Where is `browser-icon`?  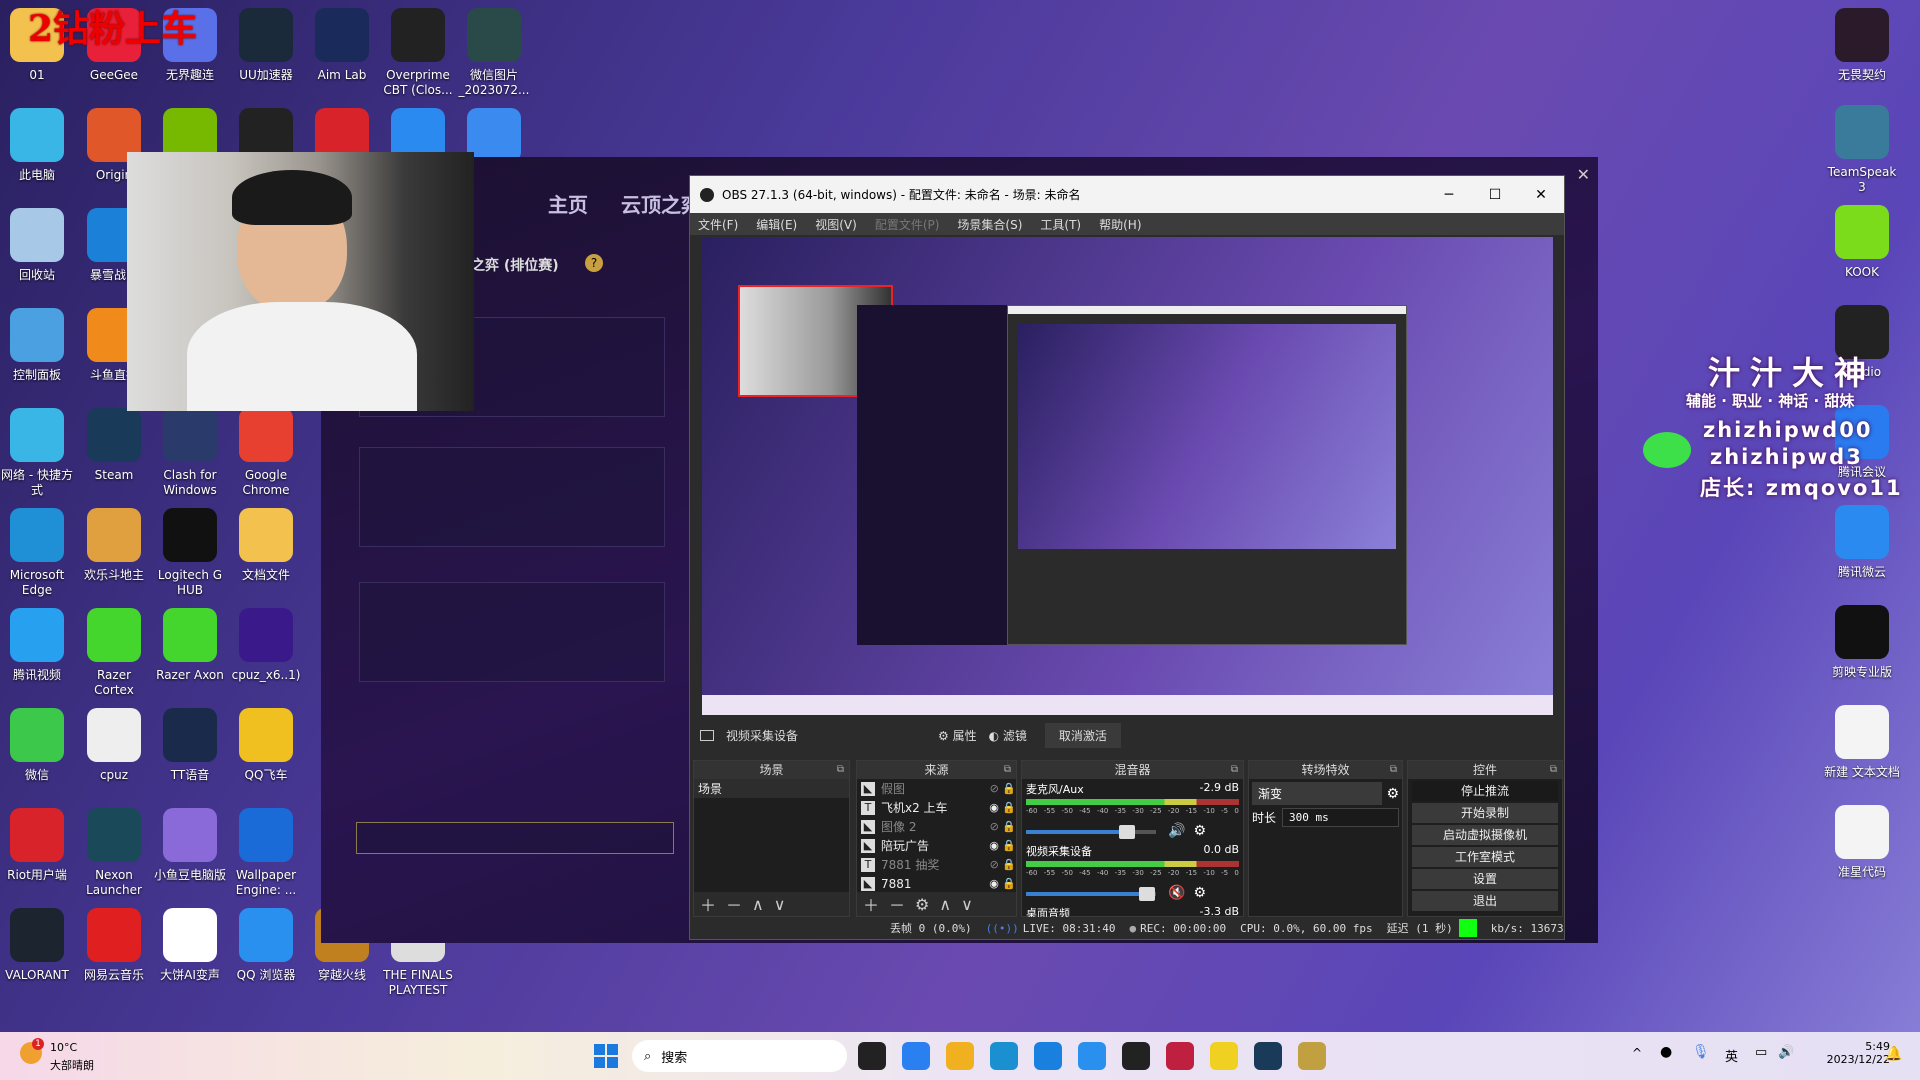
browser-icon is located at coordinates (1092, 1056).